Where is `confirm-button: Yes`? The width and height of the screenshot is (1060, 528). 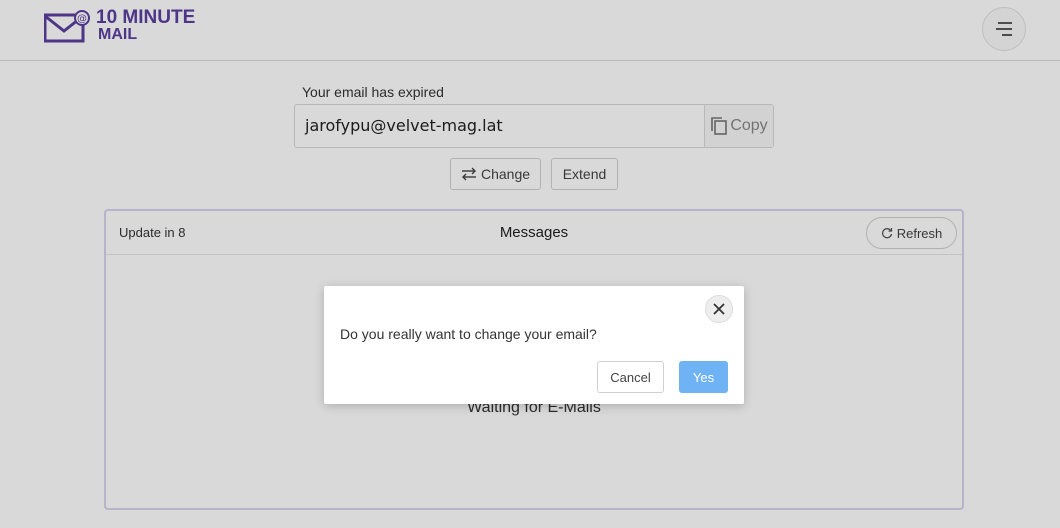
confirm-button: Yes is located at coordinates (703, 377).